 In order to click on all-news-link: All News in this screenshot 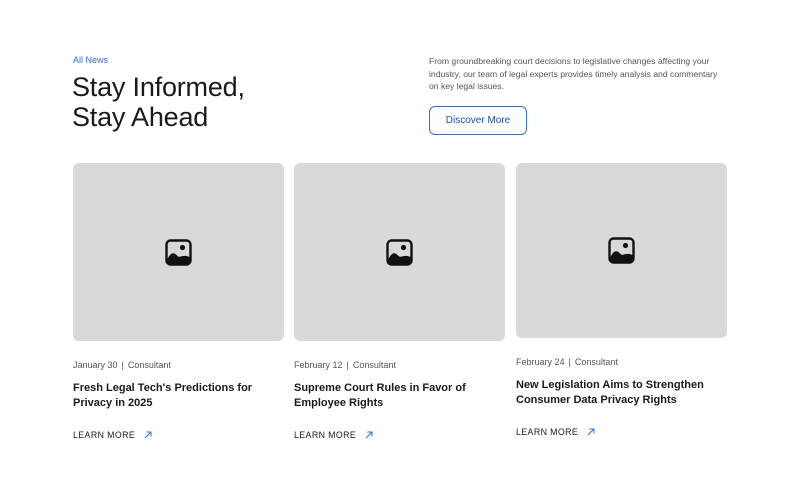, I will do `click(90, 60)`.